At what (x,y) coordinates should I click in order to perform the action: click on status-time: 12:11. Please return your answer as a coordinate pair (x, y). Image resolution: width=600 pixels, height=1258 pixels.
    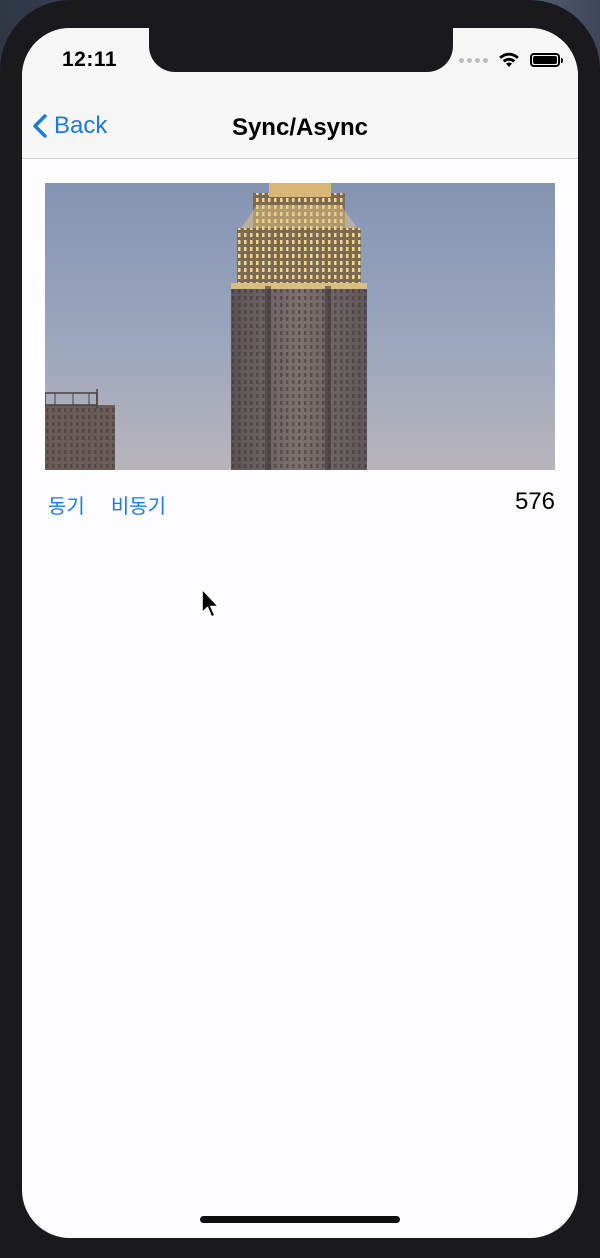
    Looking at the image, I should click on (90, 59).